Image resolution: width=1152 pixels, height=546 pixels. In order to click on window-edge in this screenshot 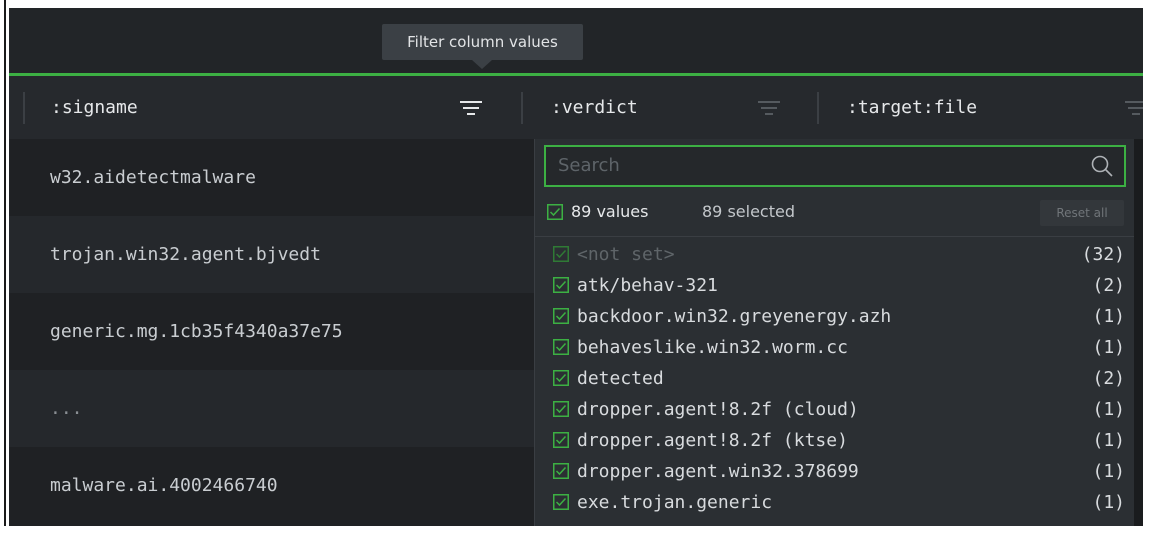, I will do `click(4, 273)`.